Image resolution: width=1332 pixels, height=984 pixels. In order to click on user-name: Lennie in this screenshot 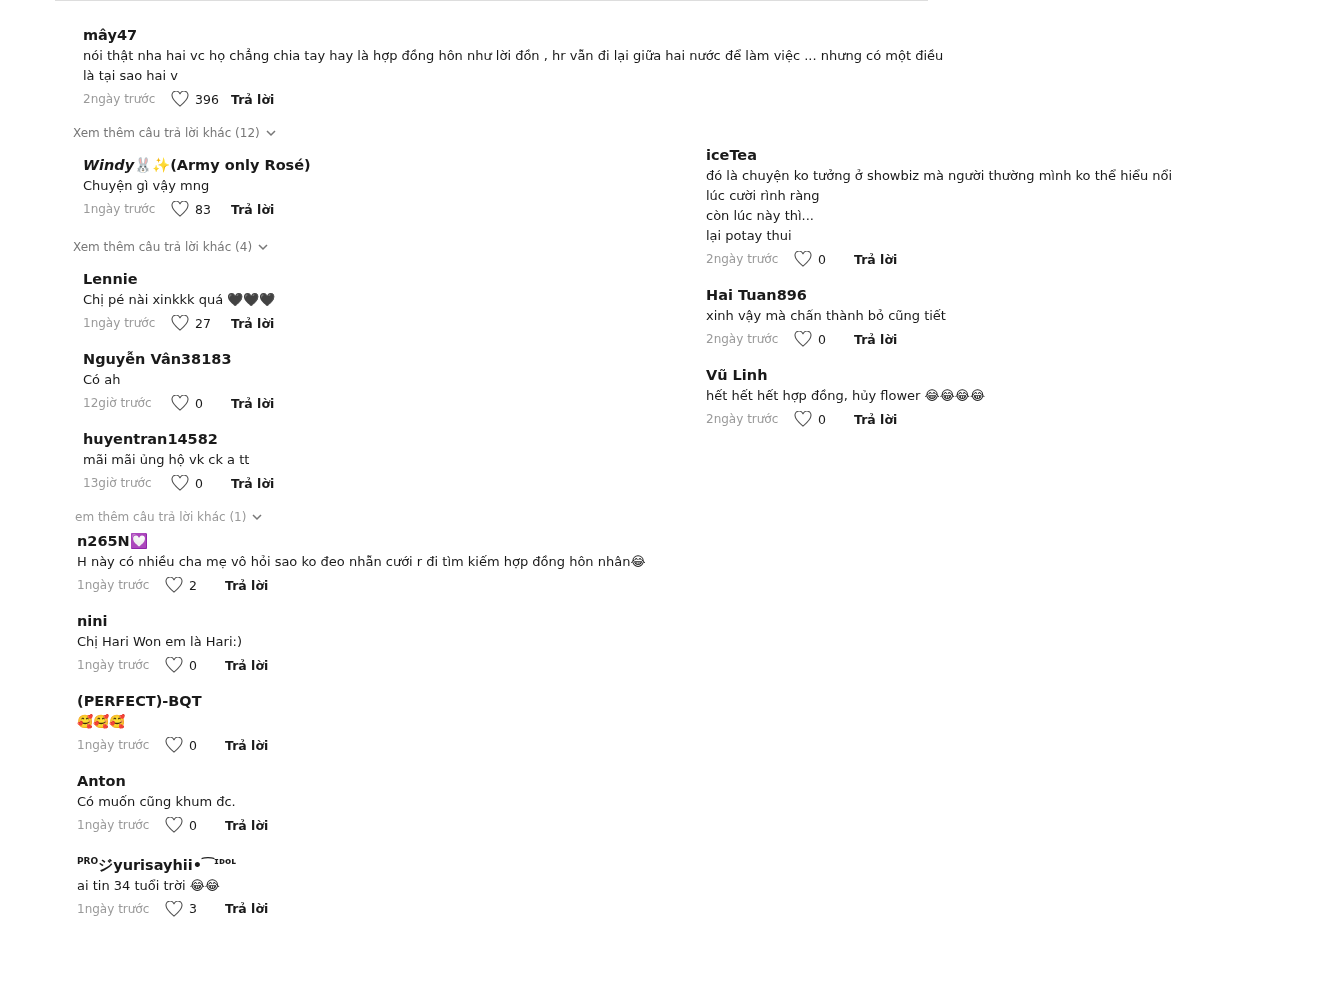, I will do `click(110, 279)`.